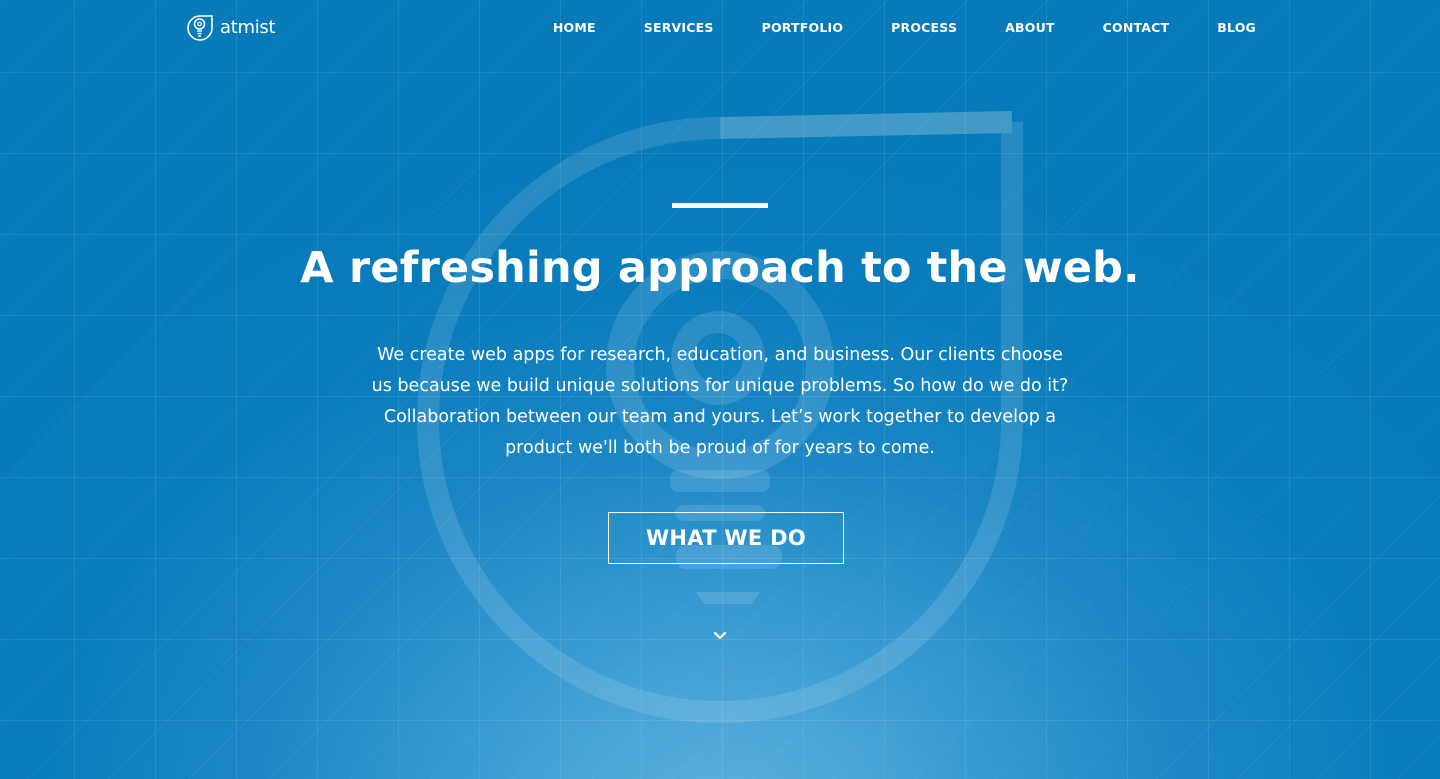  What do you see at coordinates (1236, 28) in the screenshot?
I see `nav-item-blog: BLOG` at bounding box center [1236, 28].